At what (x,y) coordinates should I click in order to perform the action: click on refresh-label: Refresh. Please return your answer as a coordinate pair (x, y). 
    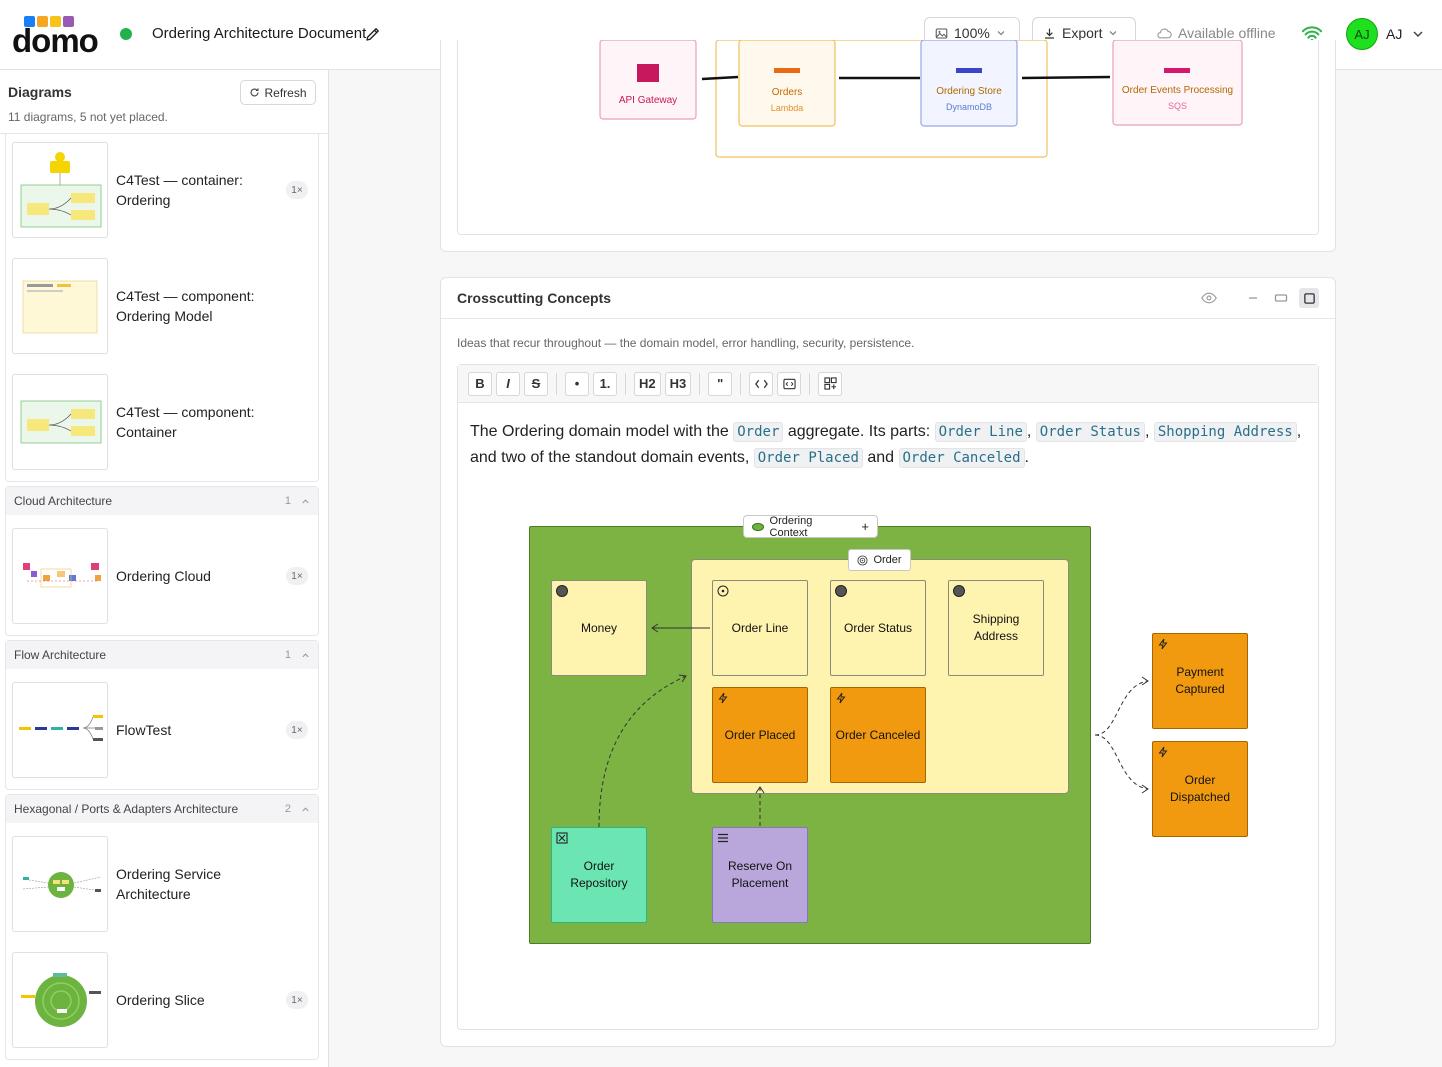
    Looking at the image, I should click on (285, 92).